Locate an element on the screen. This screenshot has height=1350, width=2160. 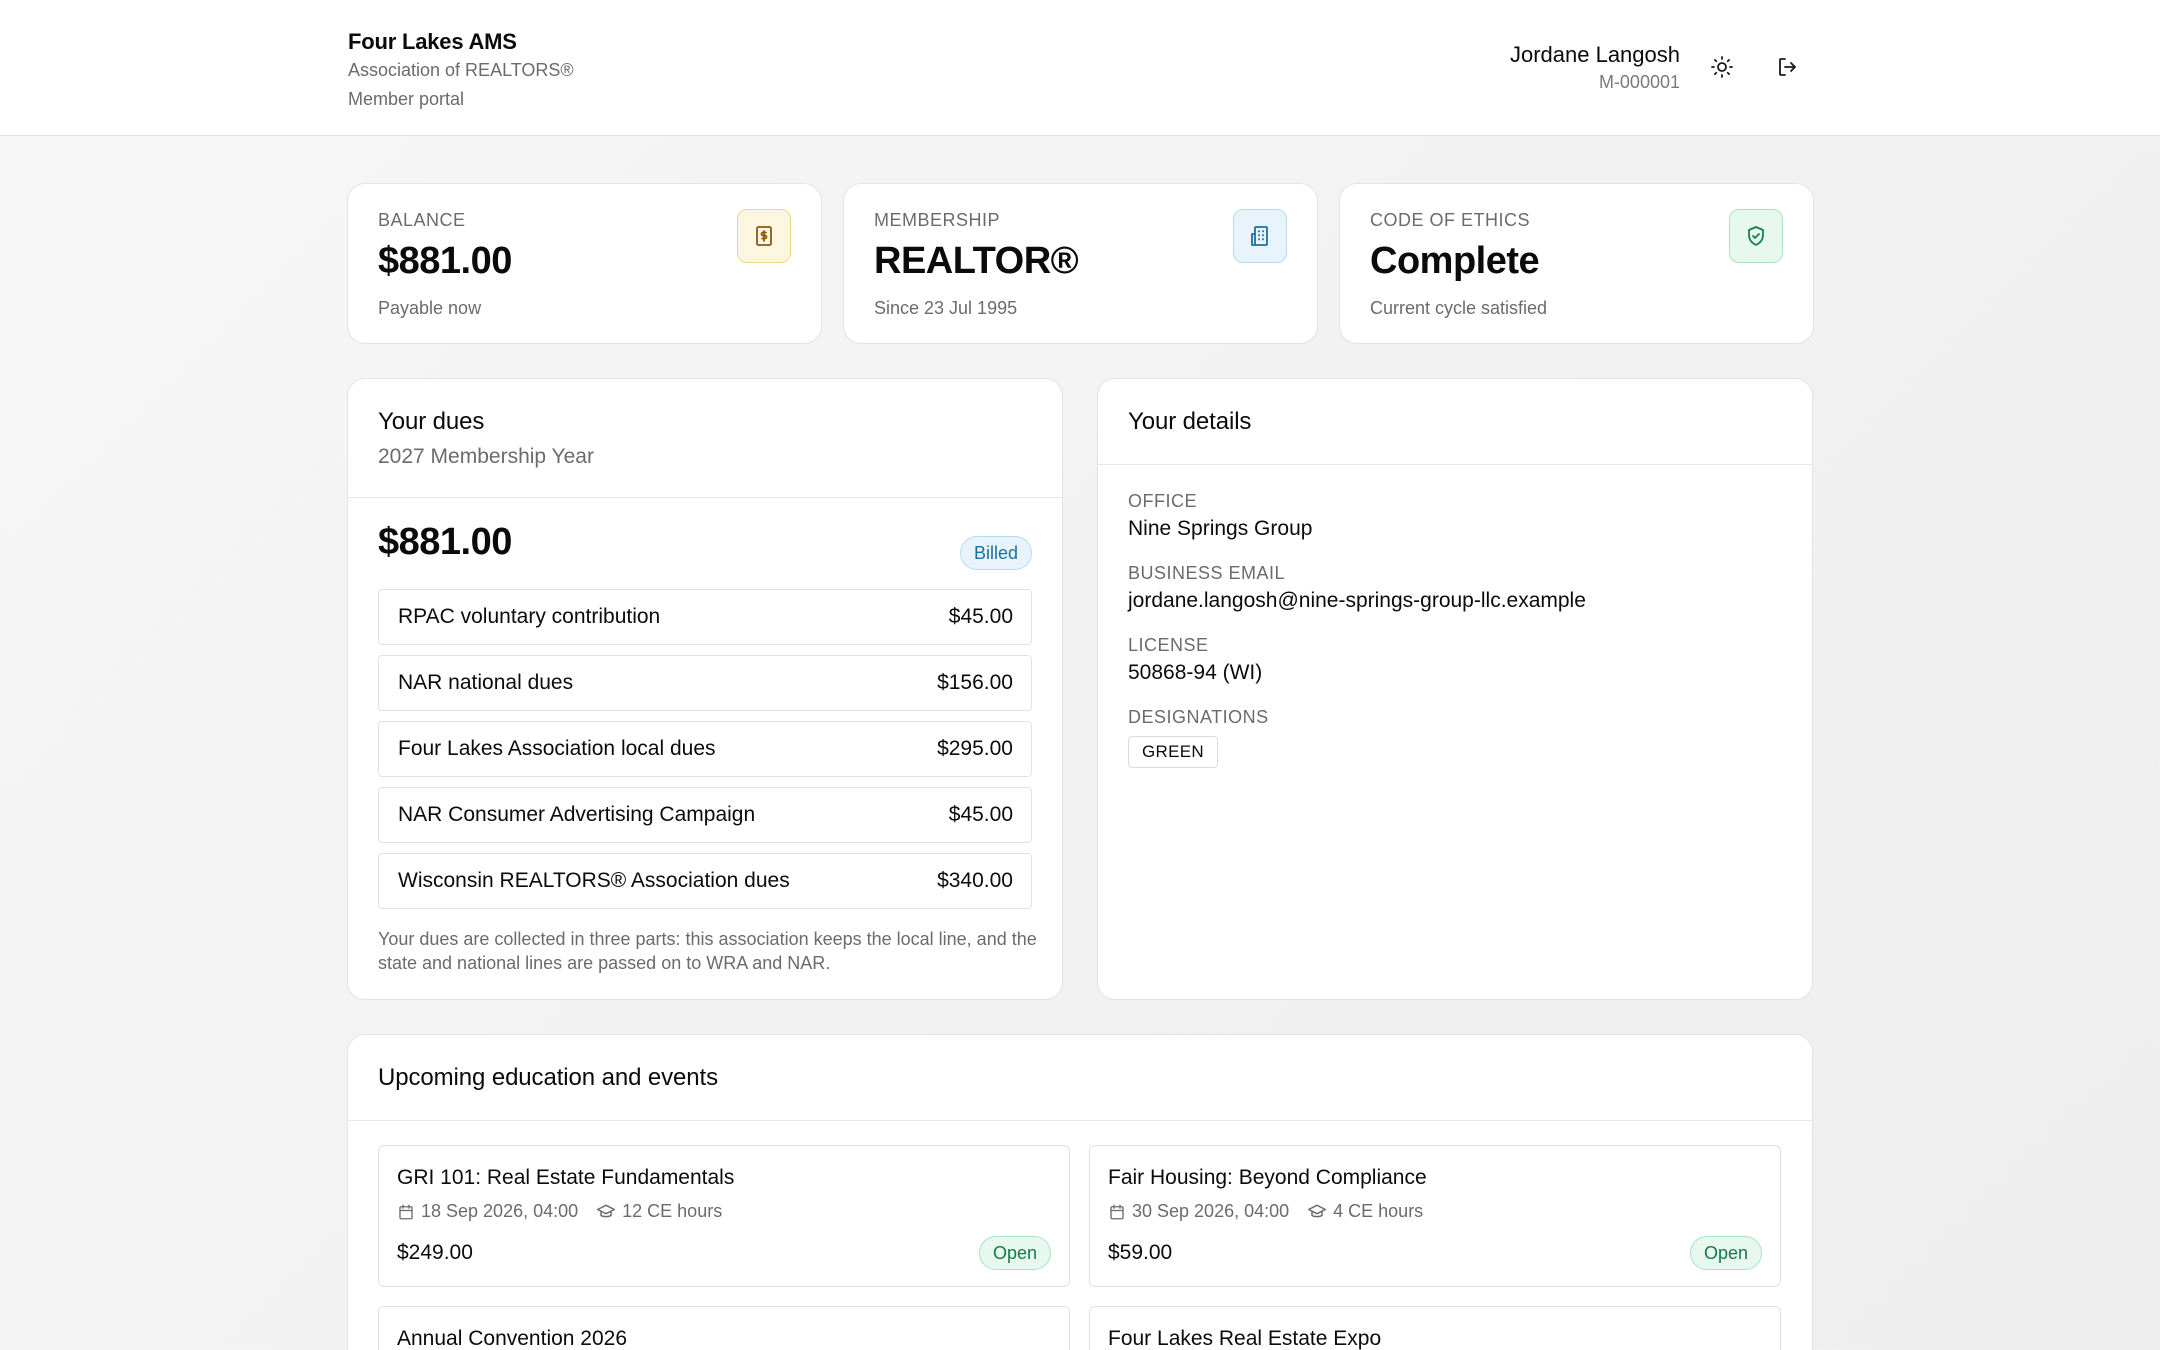
event-card: Four Lakes Real Estate Expo is located at coordinates (1435, 1328).